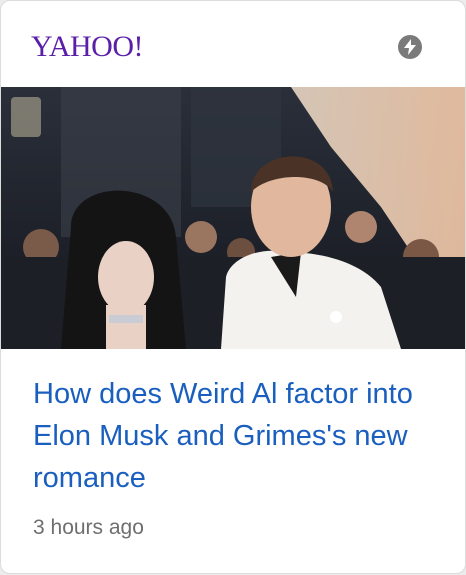 This screenshot has height=575, width=466. What do you see at coordinates (233, 44) in the screenshot?
I see `card-header: YAHOO!` at bounding box center [233, 44].